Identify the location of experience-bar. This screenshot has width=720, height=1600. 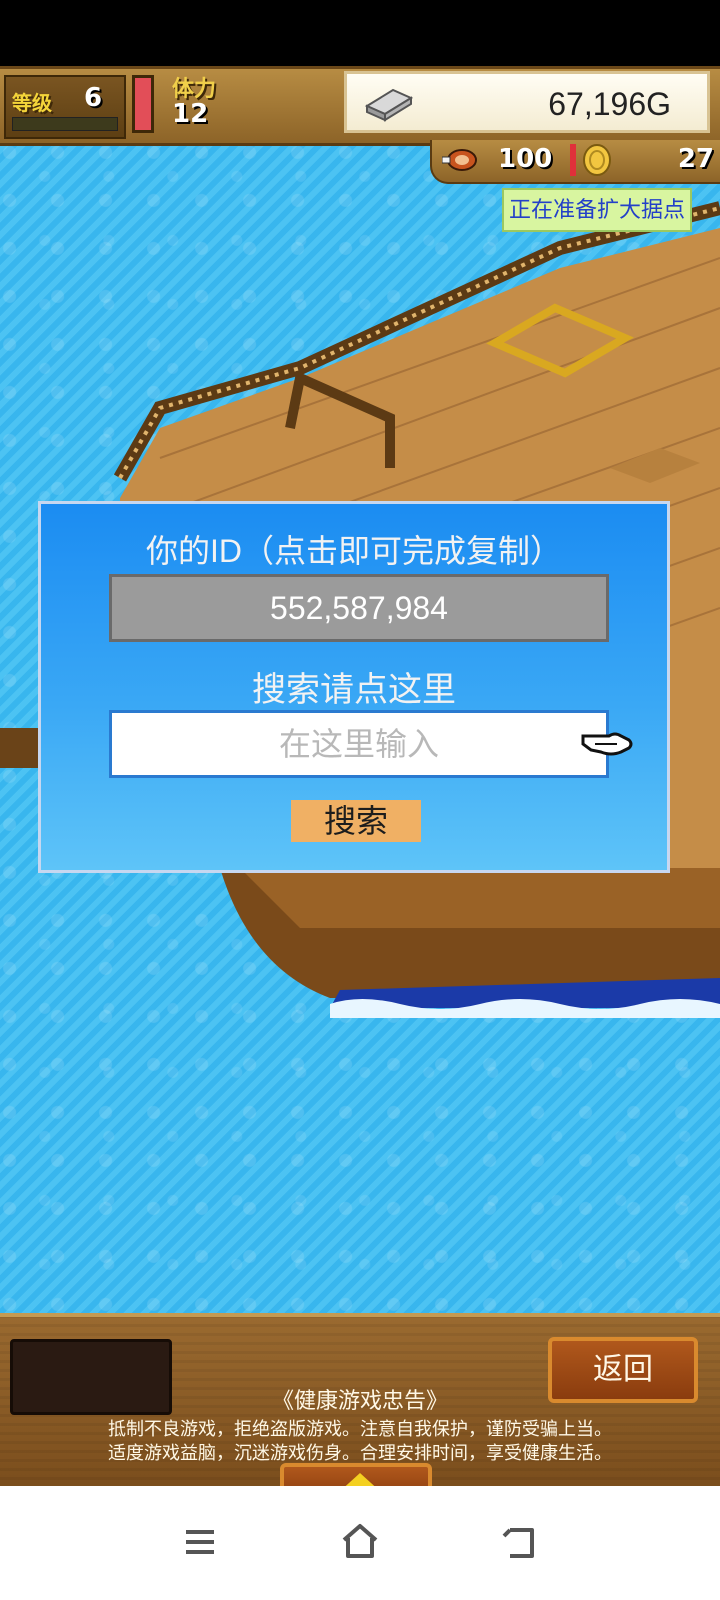
(65, 124).